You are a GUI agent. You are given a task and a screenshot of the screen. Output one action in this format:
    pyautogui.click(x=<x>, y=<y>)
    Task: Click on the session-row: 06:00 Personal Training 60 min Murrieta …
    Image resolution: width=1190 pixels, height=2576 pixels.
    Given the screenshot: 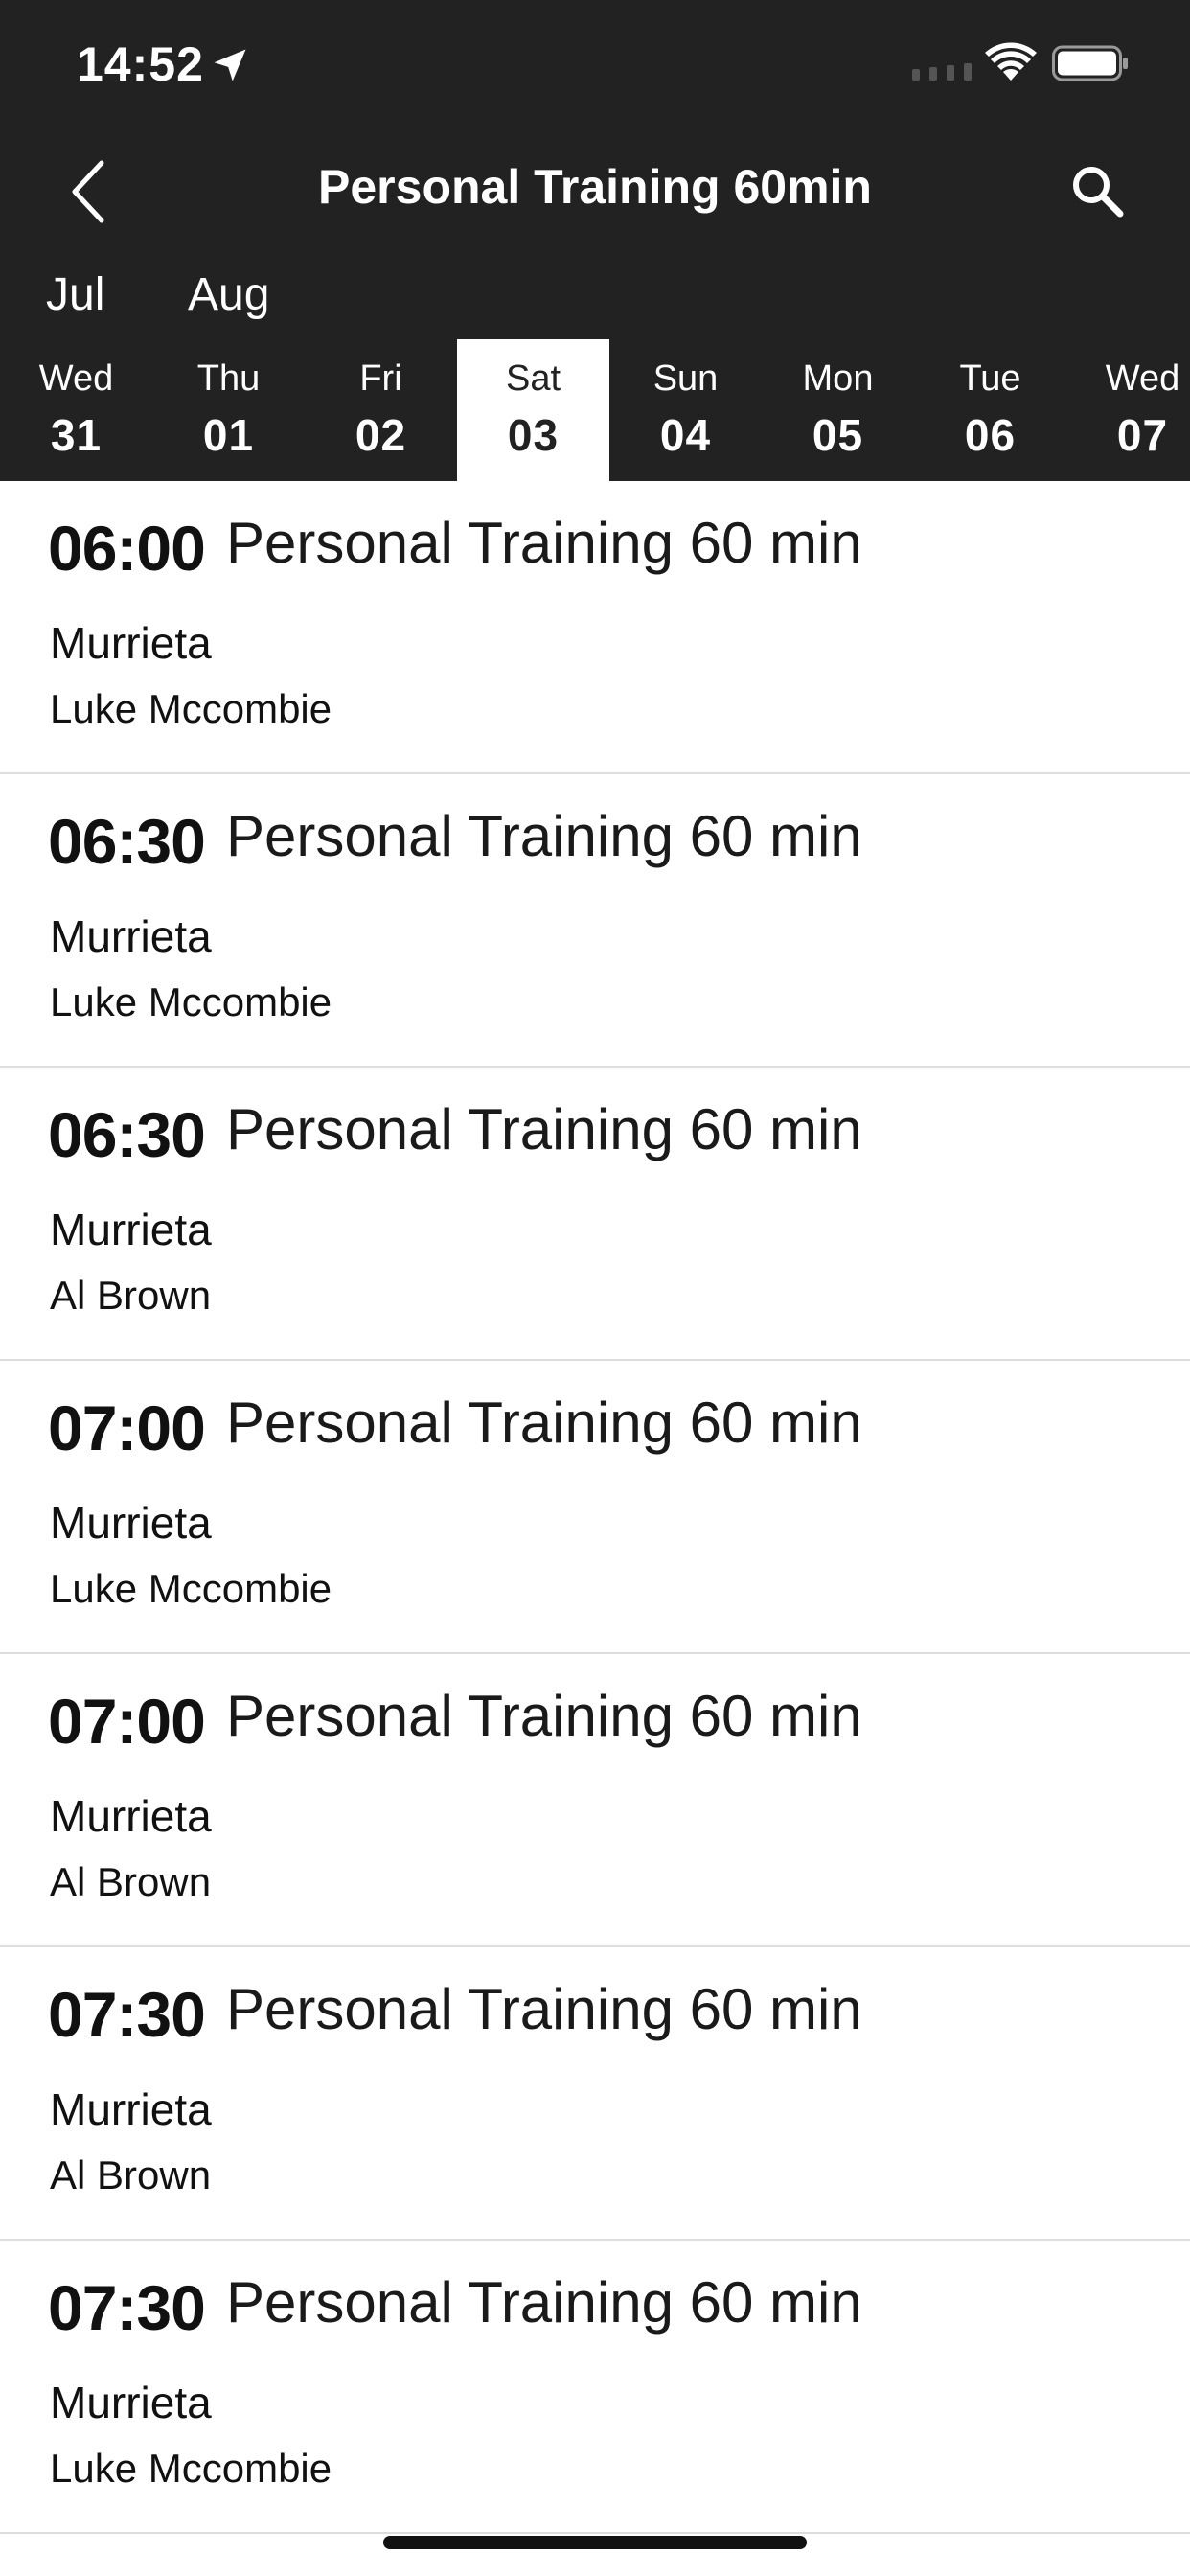 What is the action you would take?
    pyautogui.click(x=595, y=627)
    